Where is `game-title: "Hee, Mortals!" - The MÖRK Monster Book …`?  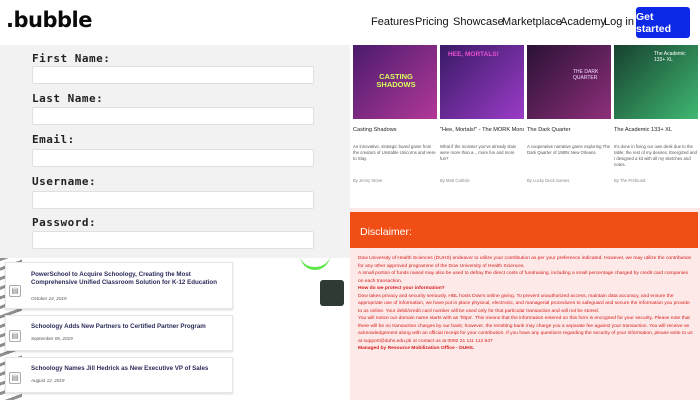
game-title: "Hee, Mortals!" - The MÖRK Monster Book … is located at coordinates (482, 130).